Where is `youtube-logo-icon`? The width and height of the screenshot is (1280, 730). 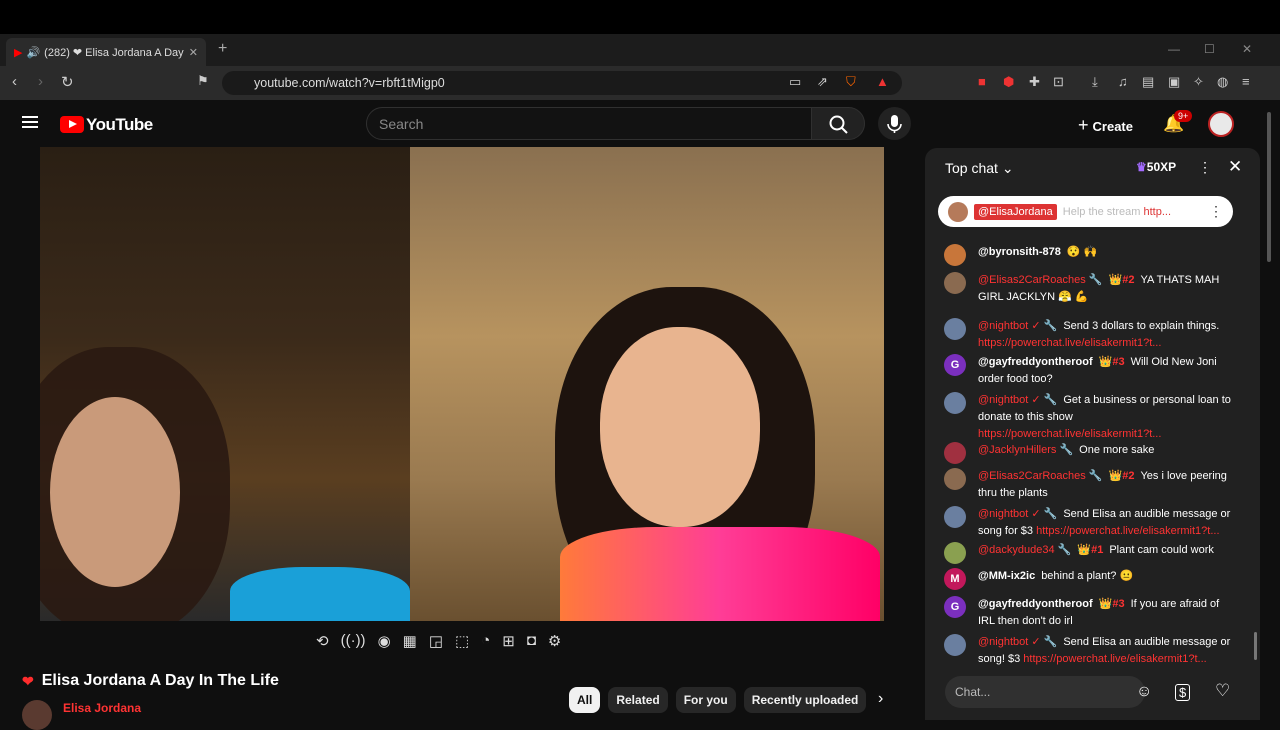
youtube-logo-icon is located at coordinates (72, 124).